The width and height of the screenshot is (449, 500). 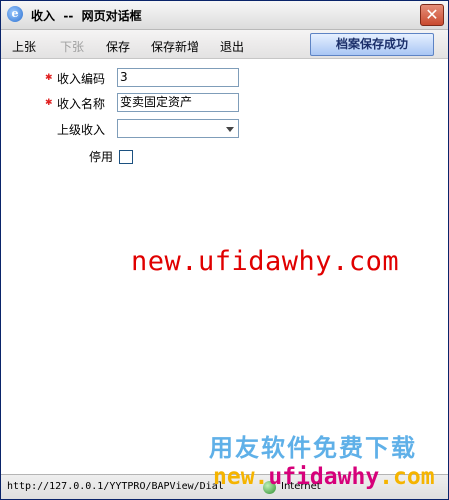 What do you see at coordinates (49, 103) in the screenshot?
I see `required-mark-name: ✱` at bounding box center [49, 103].